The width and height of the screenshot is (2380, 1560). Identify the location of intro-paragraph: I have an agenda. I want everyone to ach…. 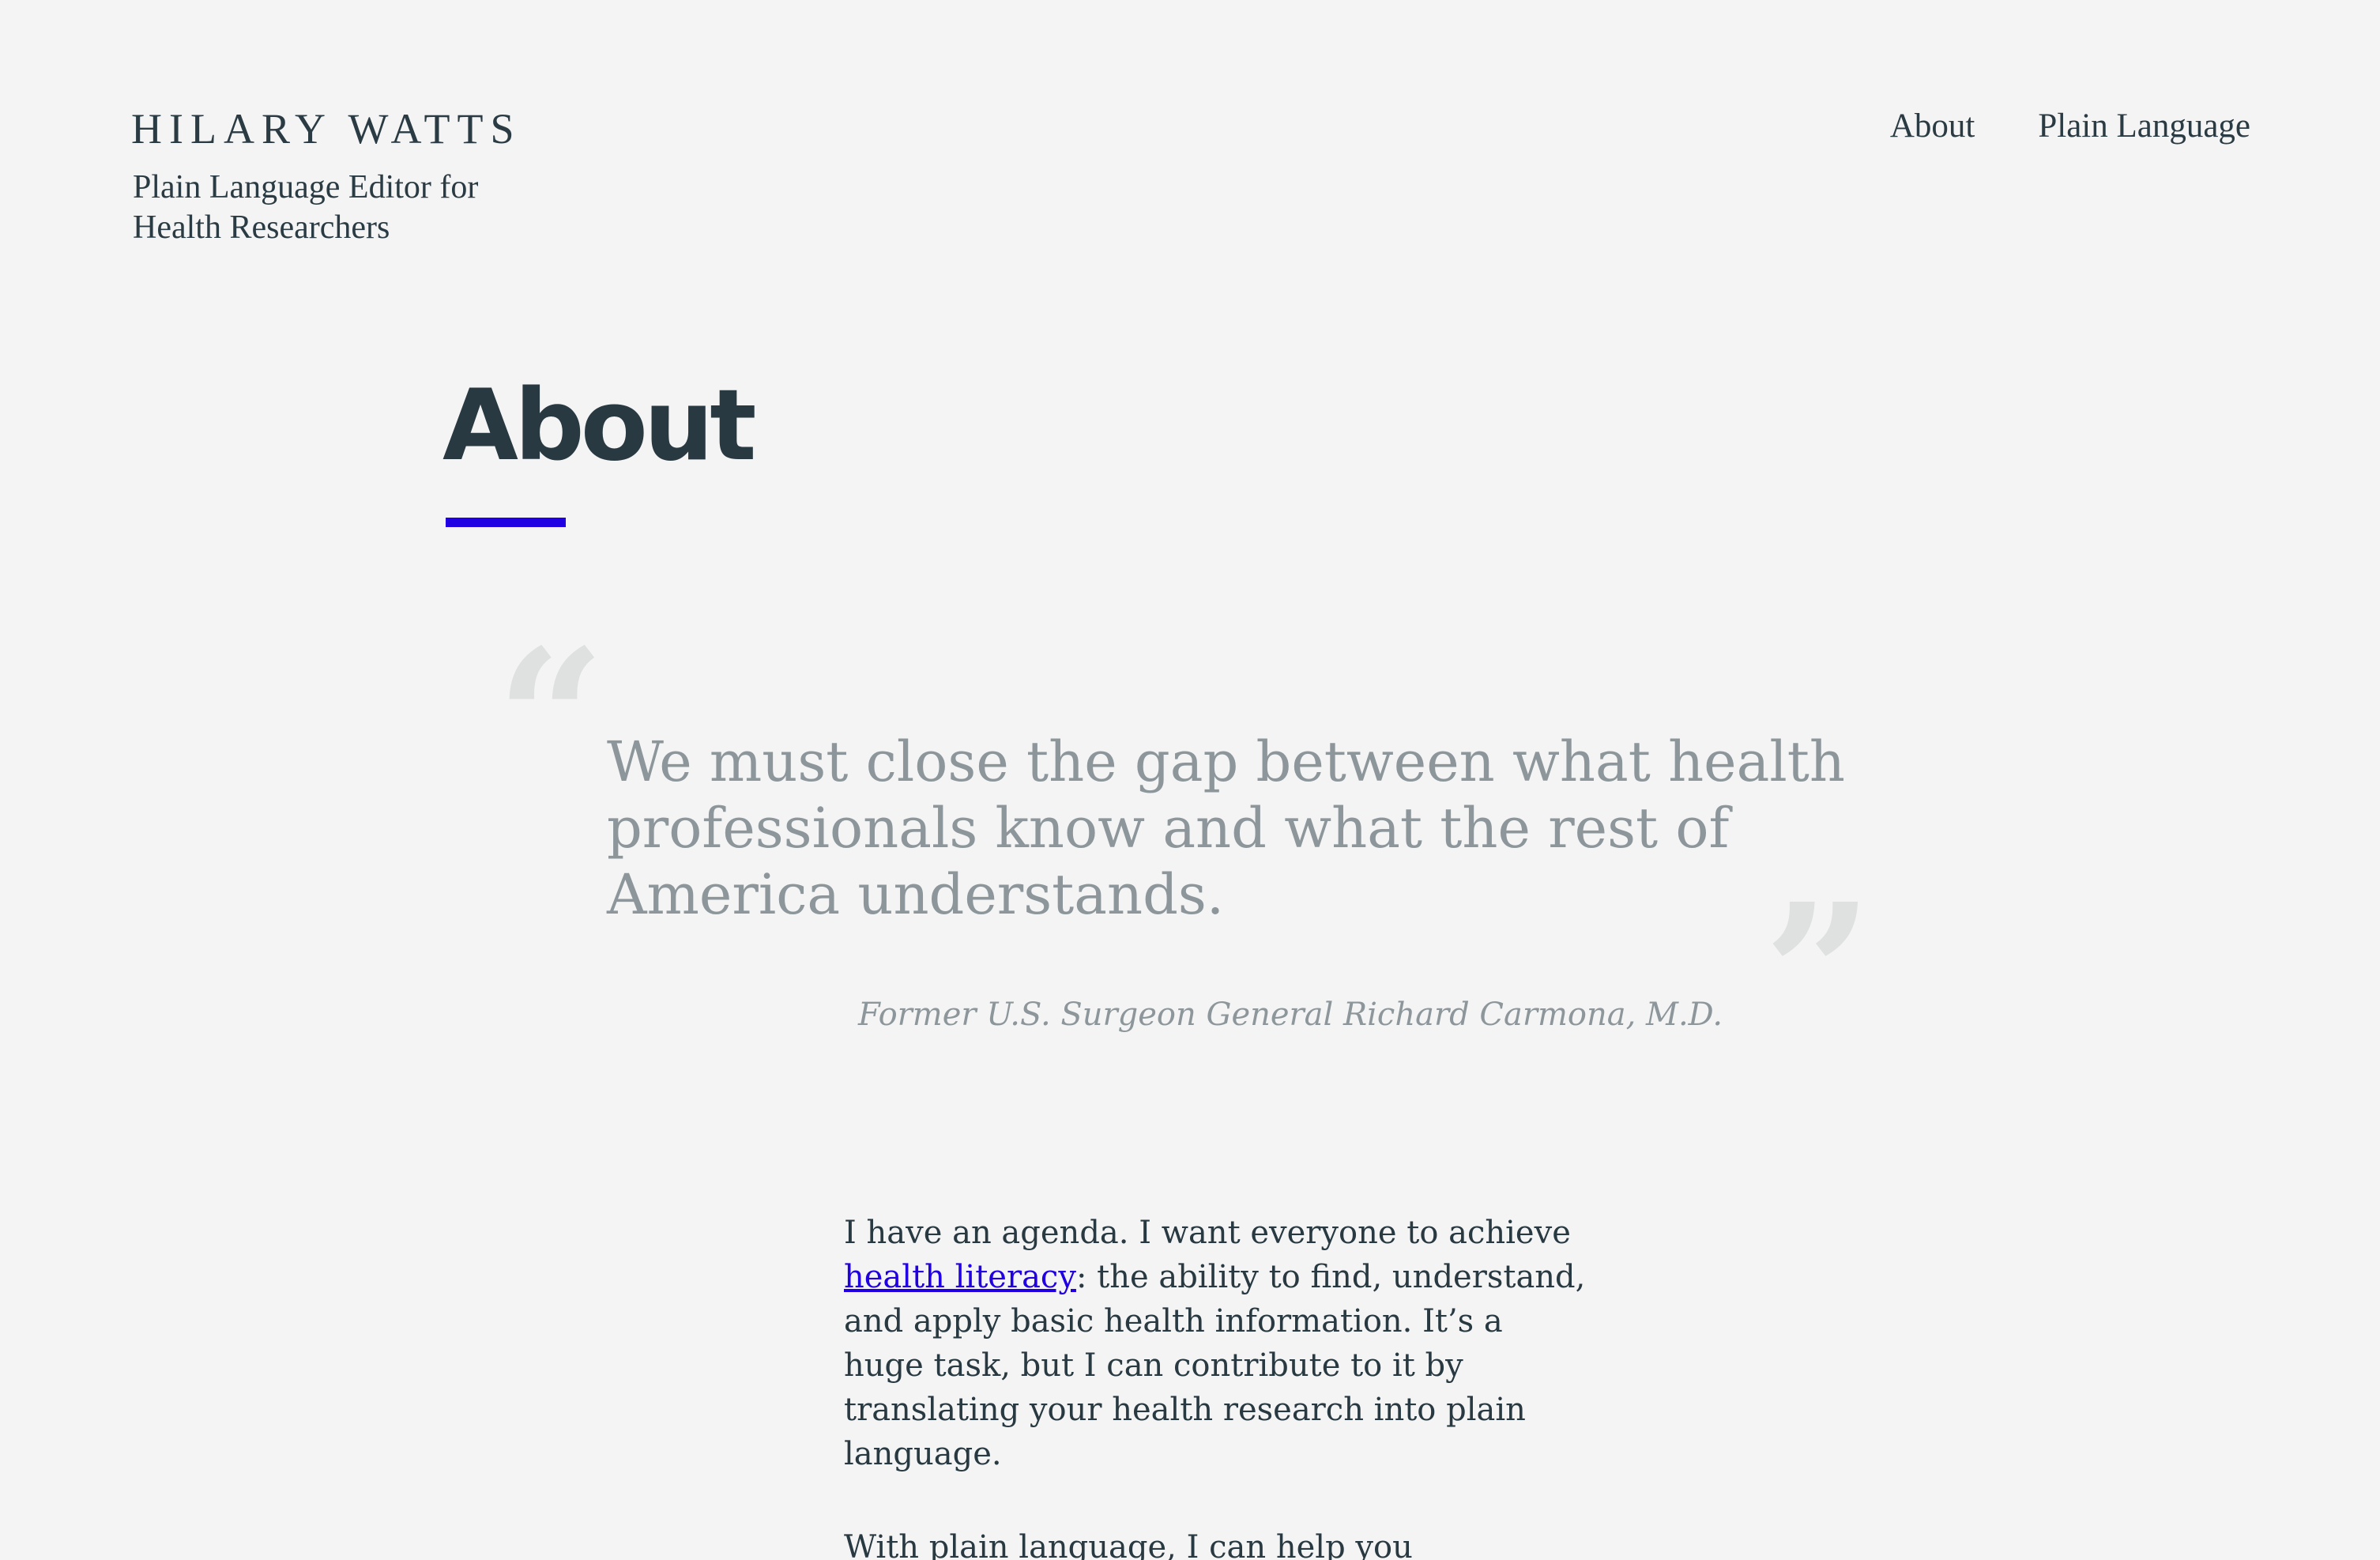
(1215, 1343).